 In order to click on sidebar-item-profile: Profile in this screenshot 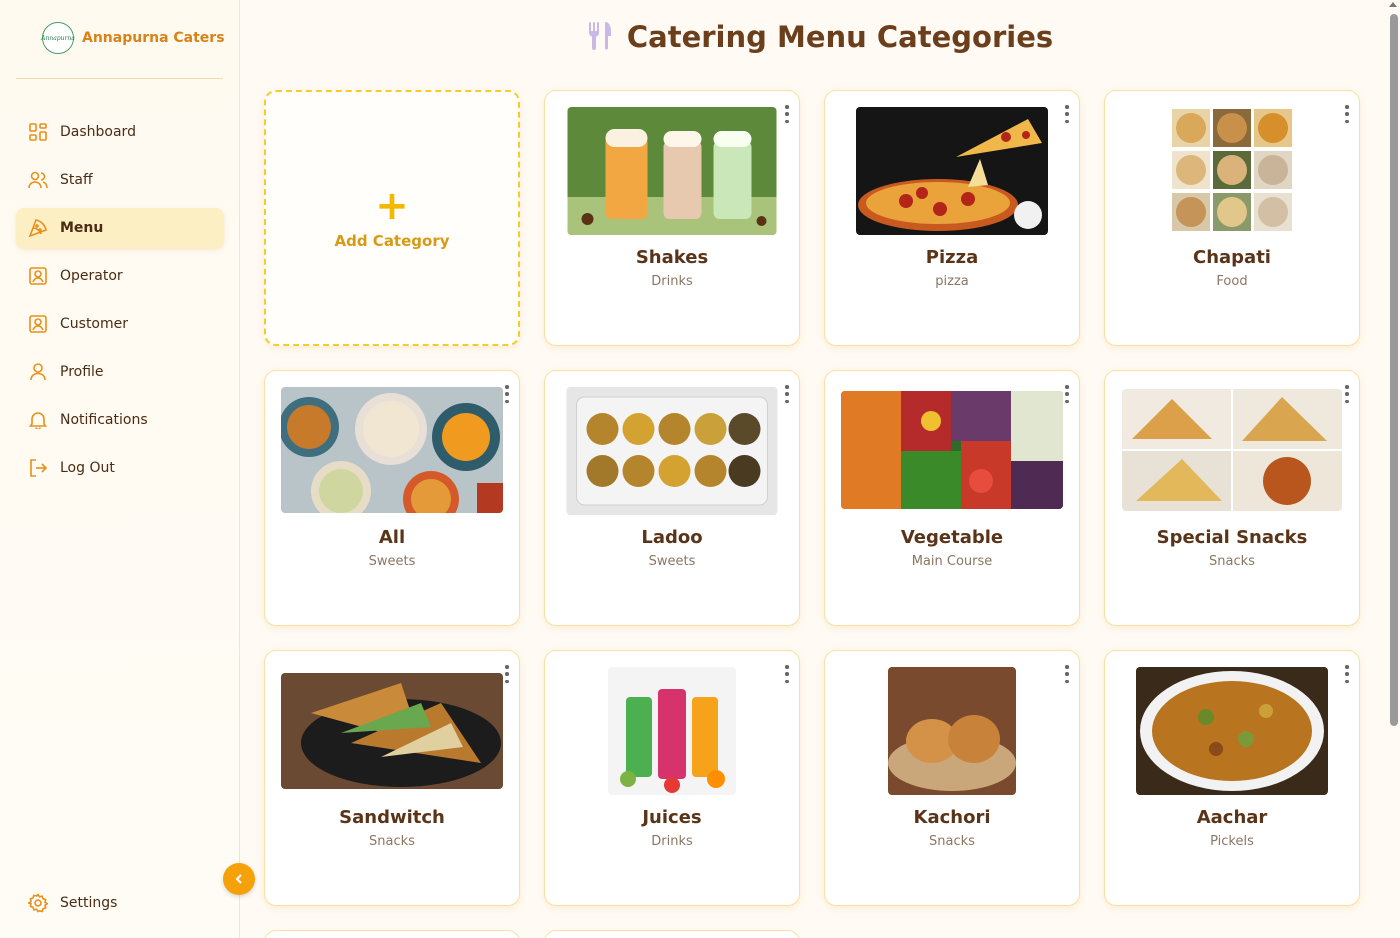, I will do `click(120, 372)`.